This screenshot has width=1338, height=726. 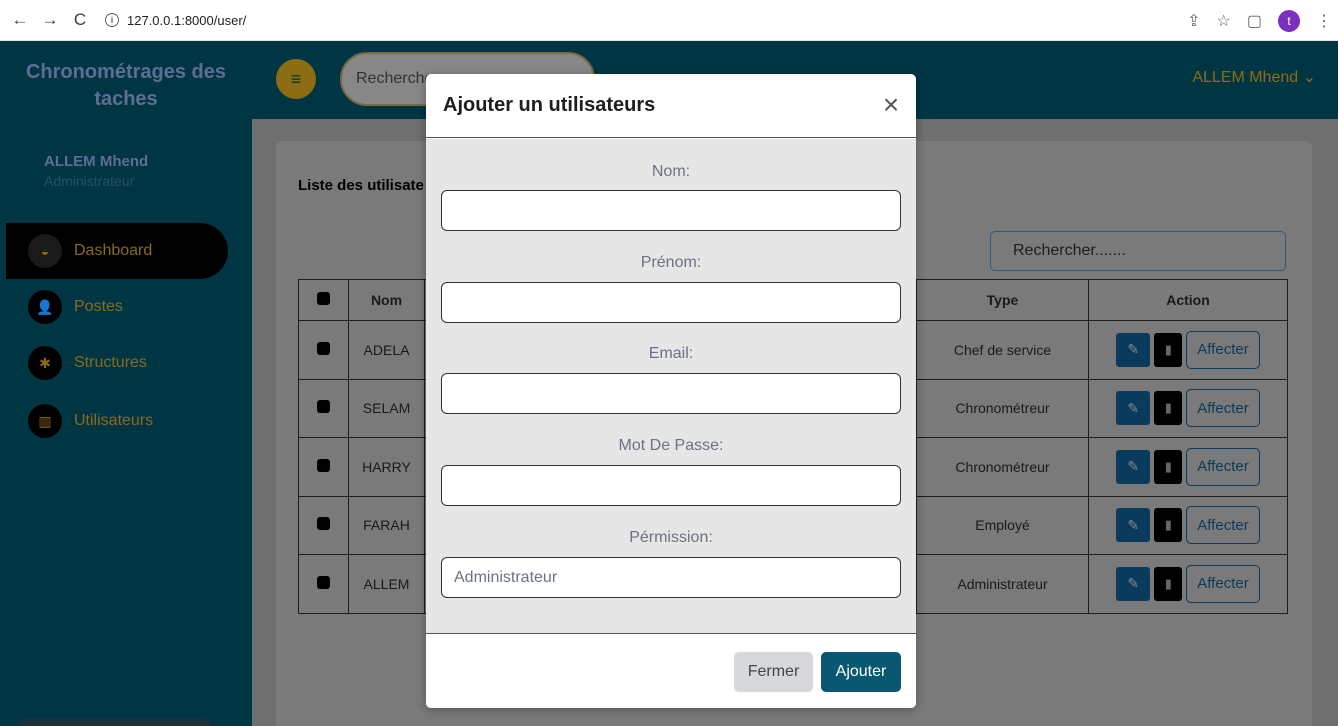 What do you see at coordinates (80, 20) in the screenshot?
I see `reload-icon: C` at bounding box center [80, 20].